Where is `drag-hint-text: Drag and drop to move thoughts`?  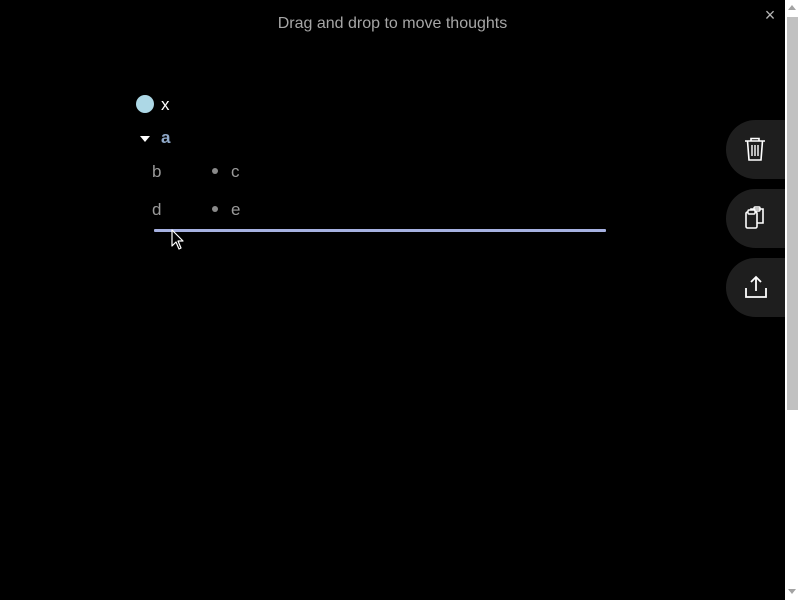
drag-hint-text: Drag and drop to move thoughts is located at coordinates (392, 23).